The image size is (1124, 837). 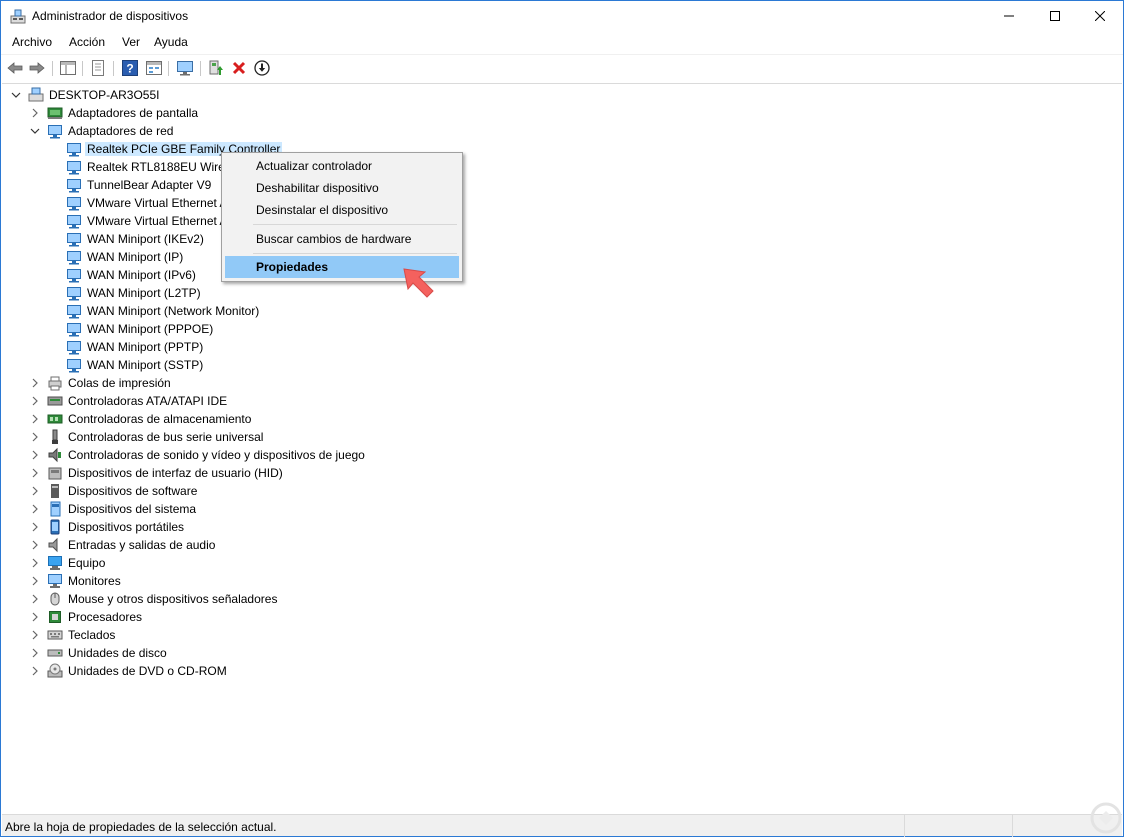 What do you see at coordinates (557, 401) in the screenshot?
I see `tree-ata-atapi-controllers: Controladoras ATA/ATAPI IDE` at bounding box center [557, 401].